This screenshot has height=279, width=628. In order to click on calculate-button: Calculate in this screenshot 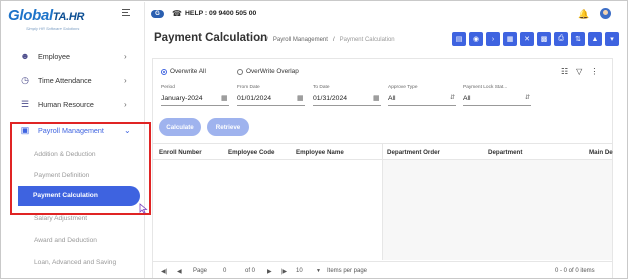, I will do `click(180, 127)`.